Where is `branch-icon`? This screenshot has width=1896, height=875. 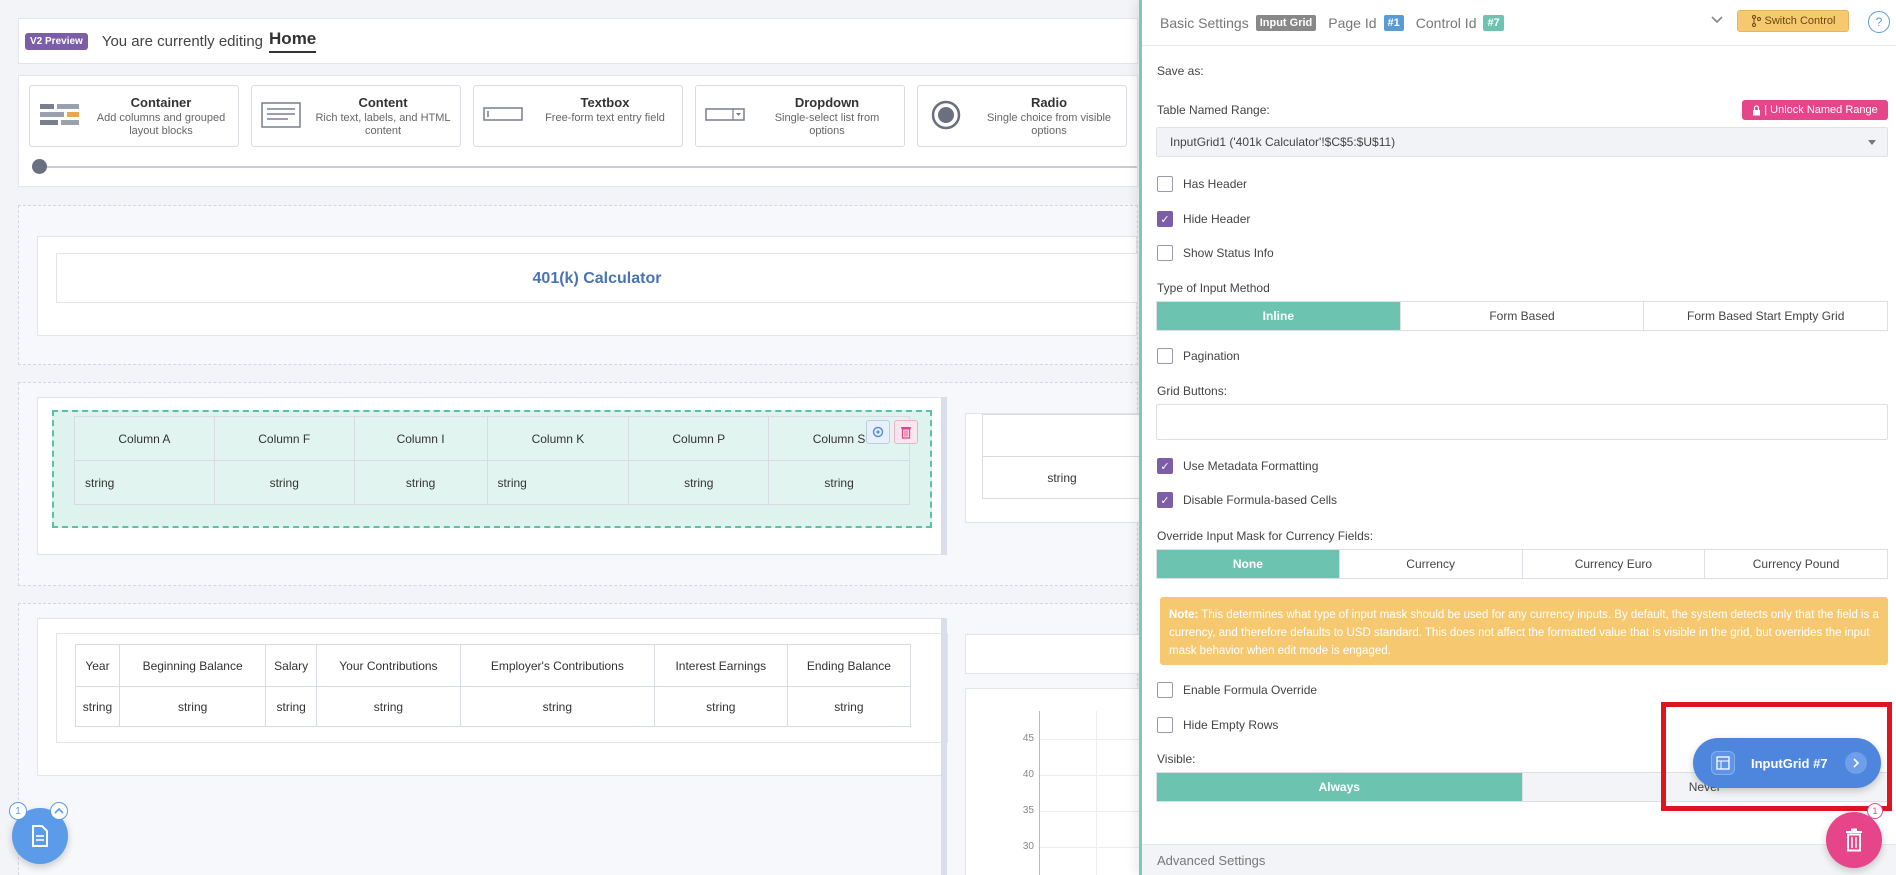 branch-icon is located at coordinates (1756, 21).